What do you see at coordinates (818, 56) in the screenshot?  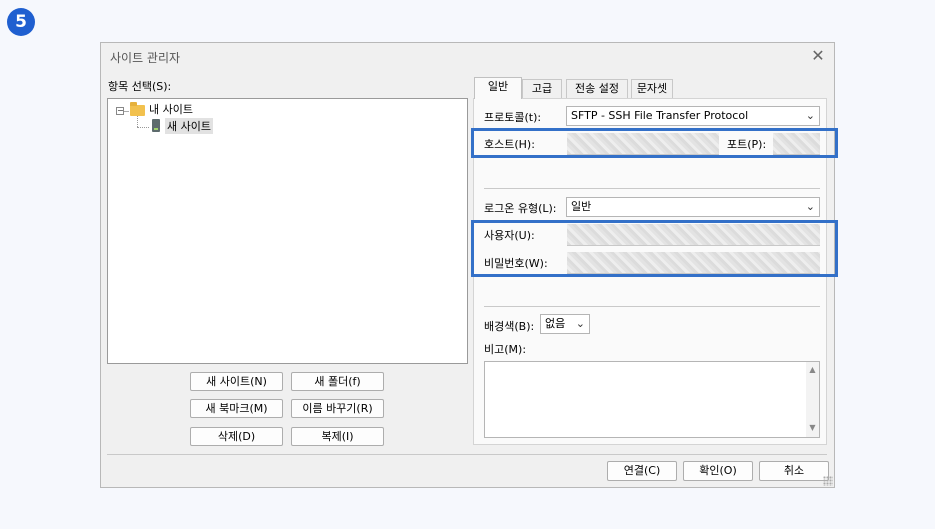 I see `close-icon: ✕` at bounding box center [818, 56].